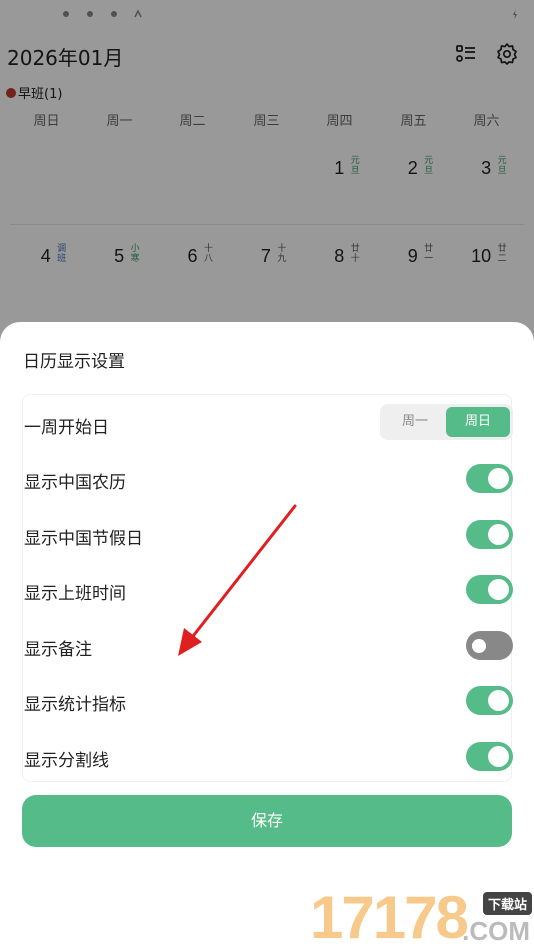 This screenshot has width=534, height=950. I want to click on statistics-toggle, so click(489, 700).